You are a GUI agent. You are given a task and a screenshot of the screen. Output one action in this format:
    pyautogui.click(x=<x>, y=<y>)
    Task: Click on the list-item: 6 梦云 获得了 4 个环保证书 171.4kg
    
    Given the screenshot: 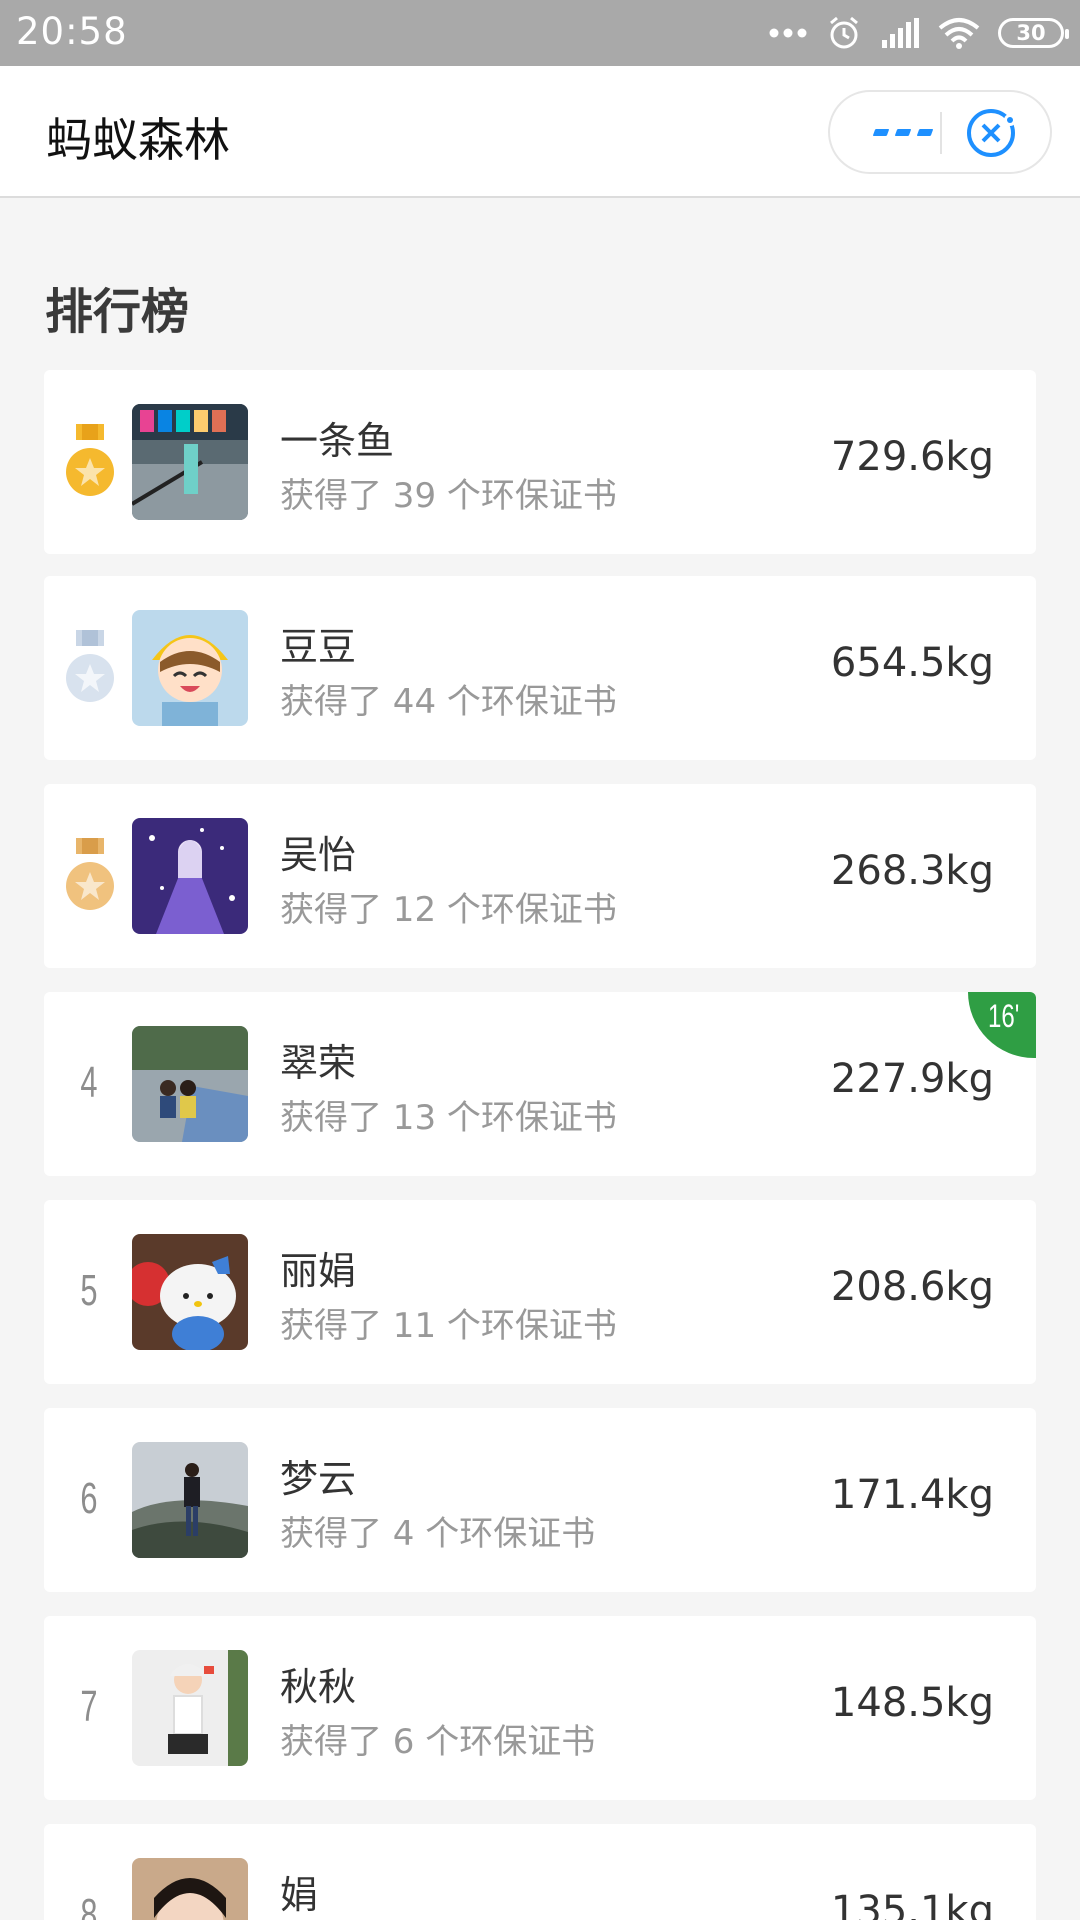 What is the action you would take?
    pyautogui.click(x=540, y=1500)
    